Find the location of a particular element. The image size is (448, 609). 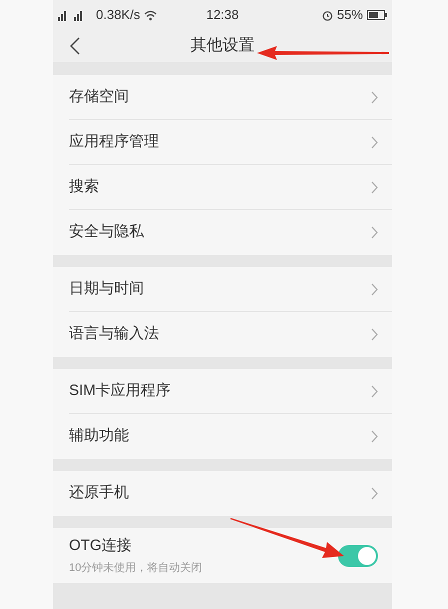

settings-item: 日期与时间 is located at coordinates (230, 289).